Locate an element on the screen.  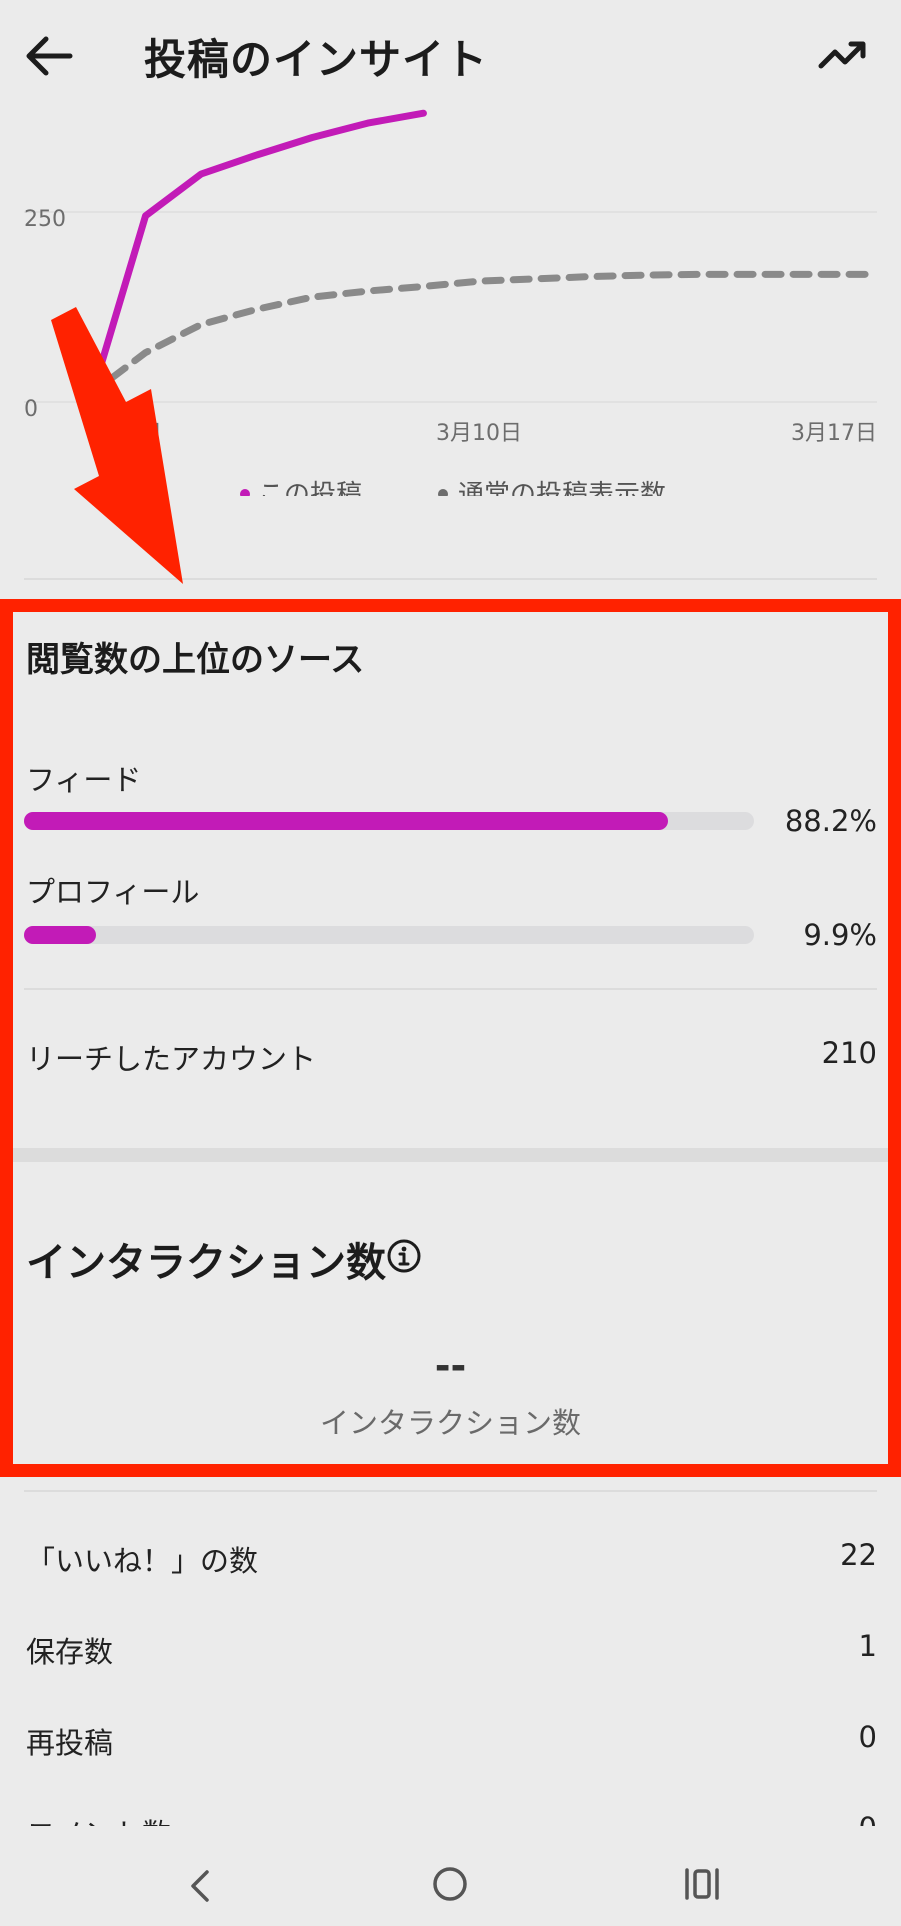
nav-recents-icon is located at coordinates (702, 1884).